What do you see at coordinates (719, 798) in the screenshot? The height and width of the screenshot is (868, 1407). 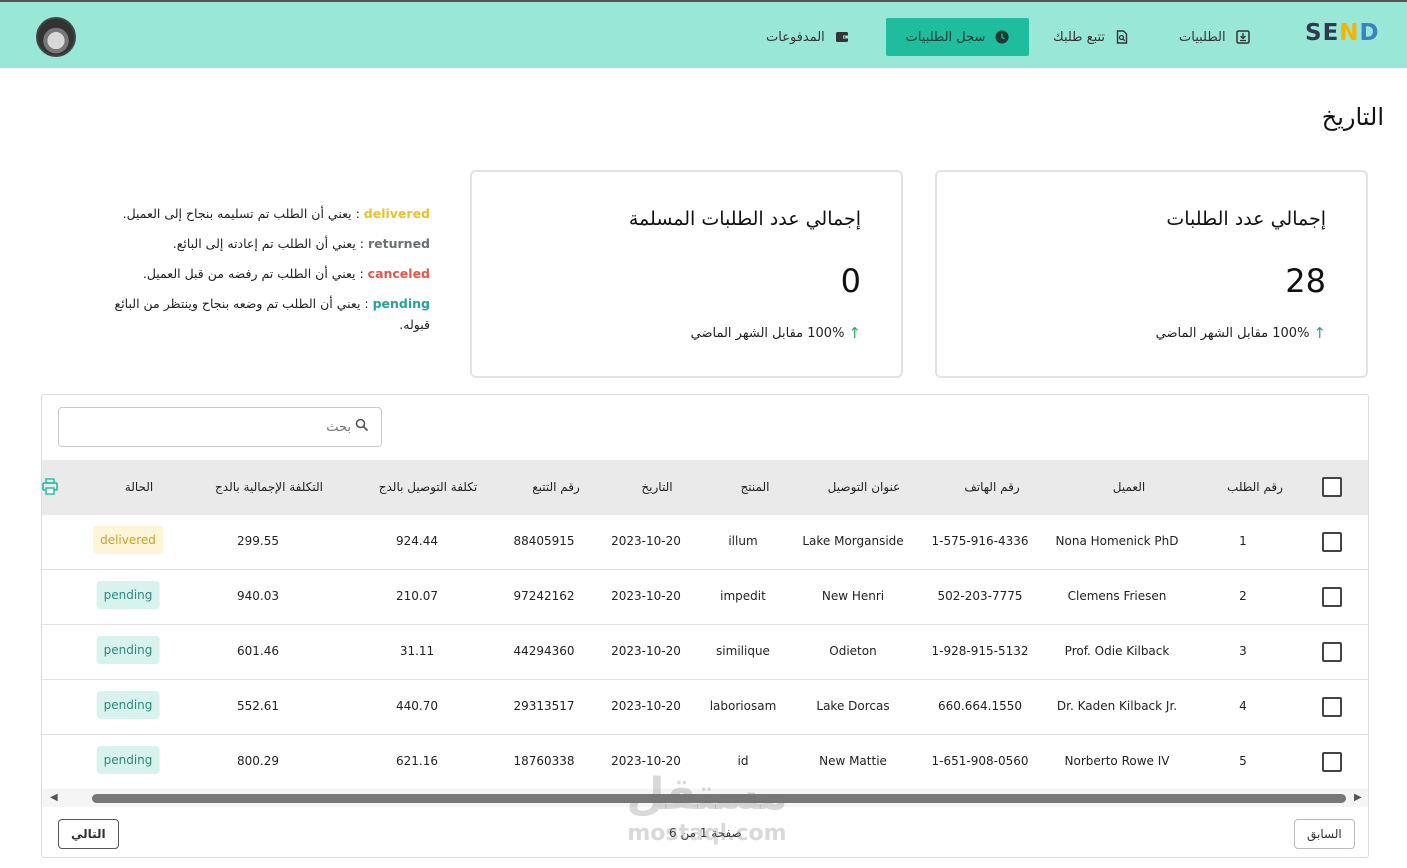 I see `scrollbar-thumb` at bounding box center [719, 798].